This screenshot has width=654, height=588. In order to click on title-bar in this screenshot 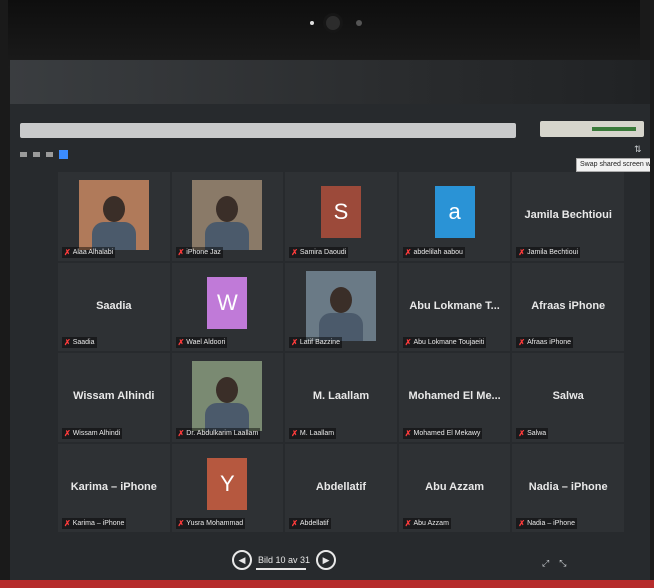, I will do `click(330, 82)`.